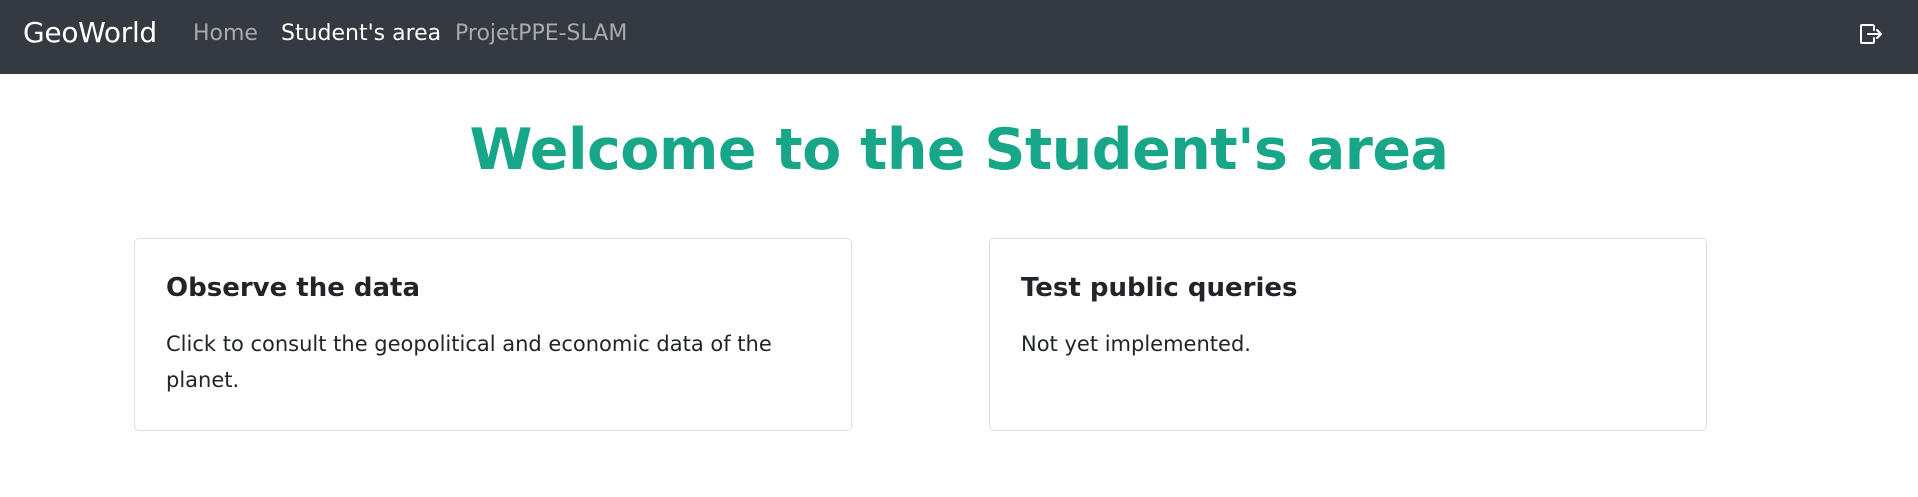  I want to click on page-title: Welcome to the Student's area, so click(959, 150).